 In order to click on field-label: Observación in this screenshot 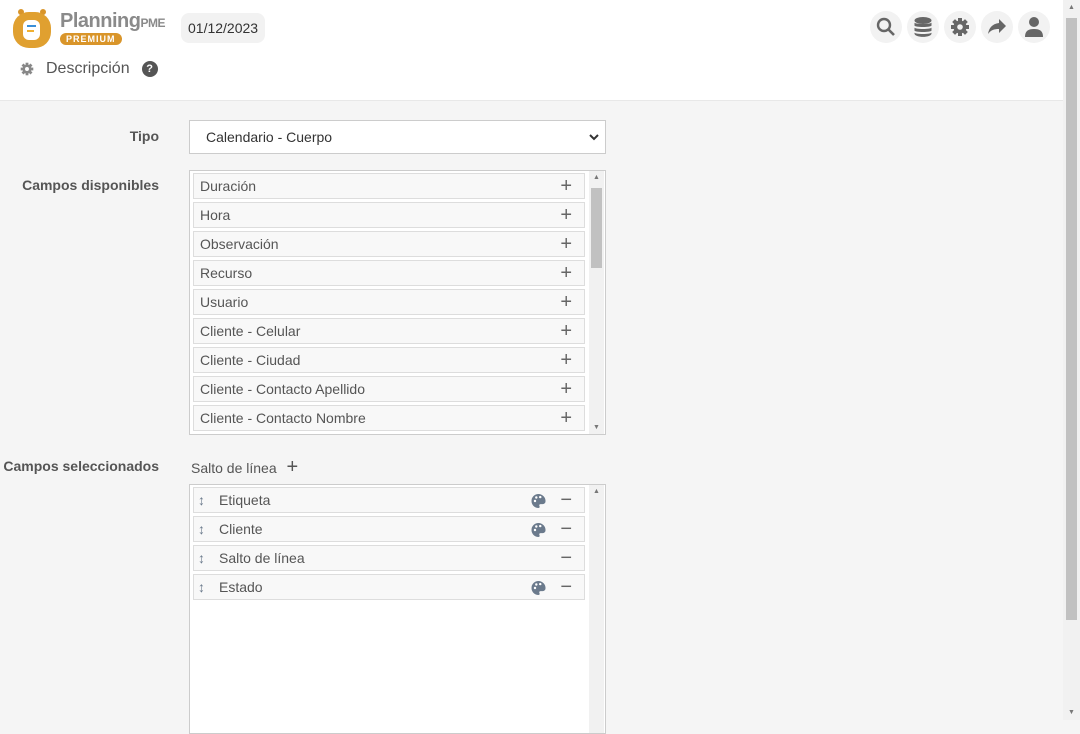, I will do `click(239, 244)`.